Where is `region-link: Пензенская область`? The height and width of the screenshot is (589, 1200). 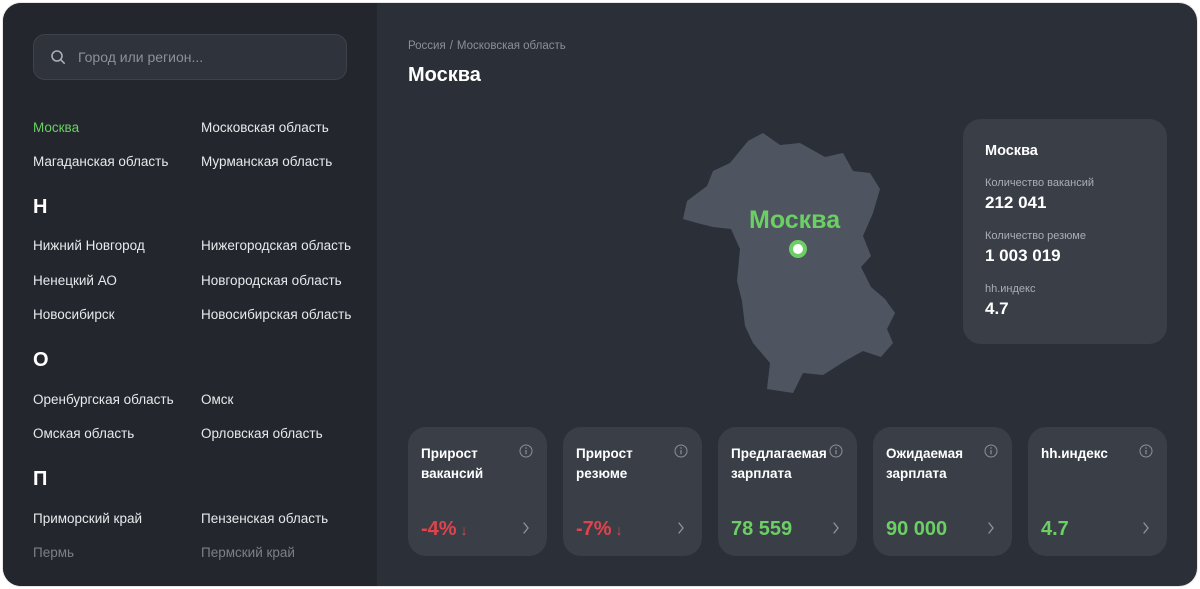 region-link: Пензенская область is located at coordinates (264, 518).